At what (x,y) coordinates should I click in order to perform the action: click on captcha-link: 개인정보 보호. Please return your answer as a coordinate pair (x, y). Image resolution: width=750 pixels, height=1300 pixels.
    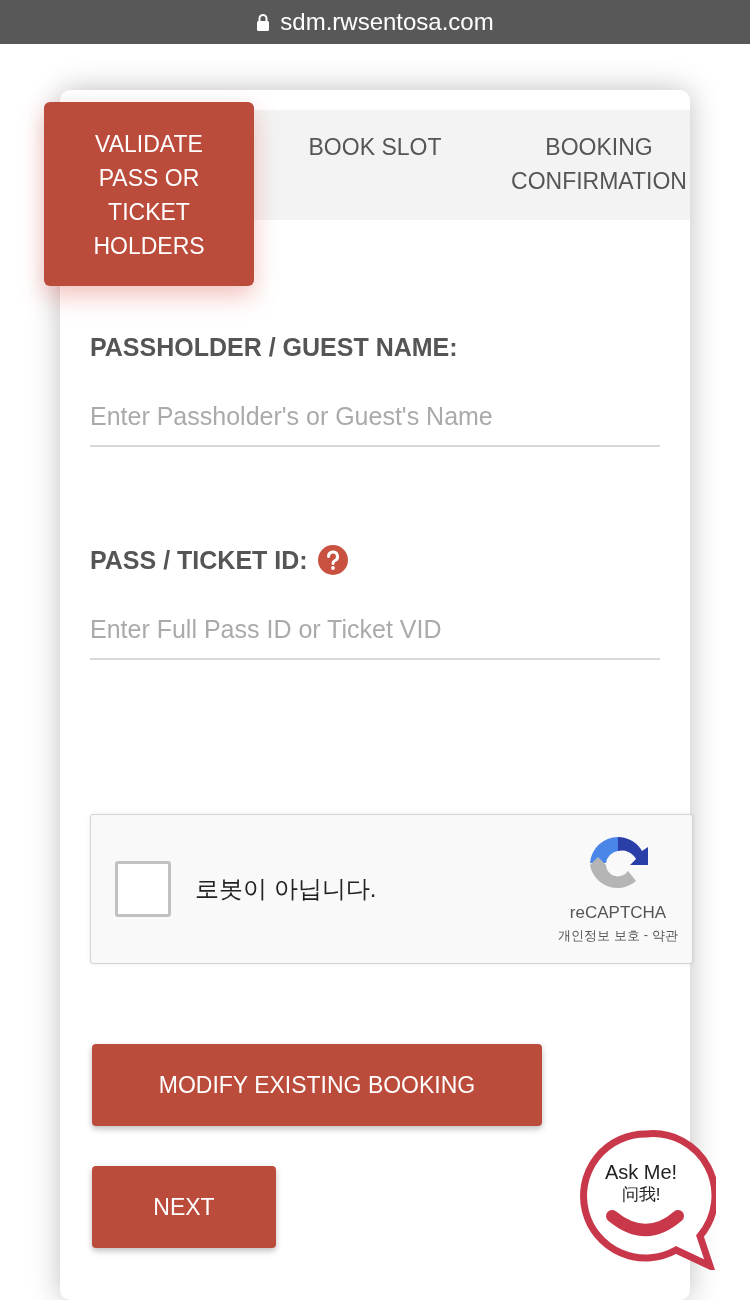
    Looking at the image, I should click on (599, 936).